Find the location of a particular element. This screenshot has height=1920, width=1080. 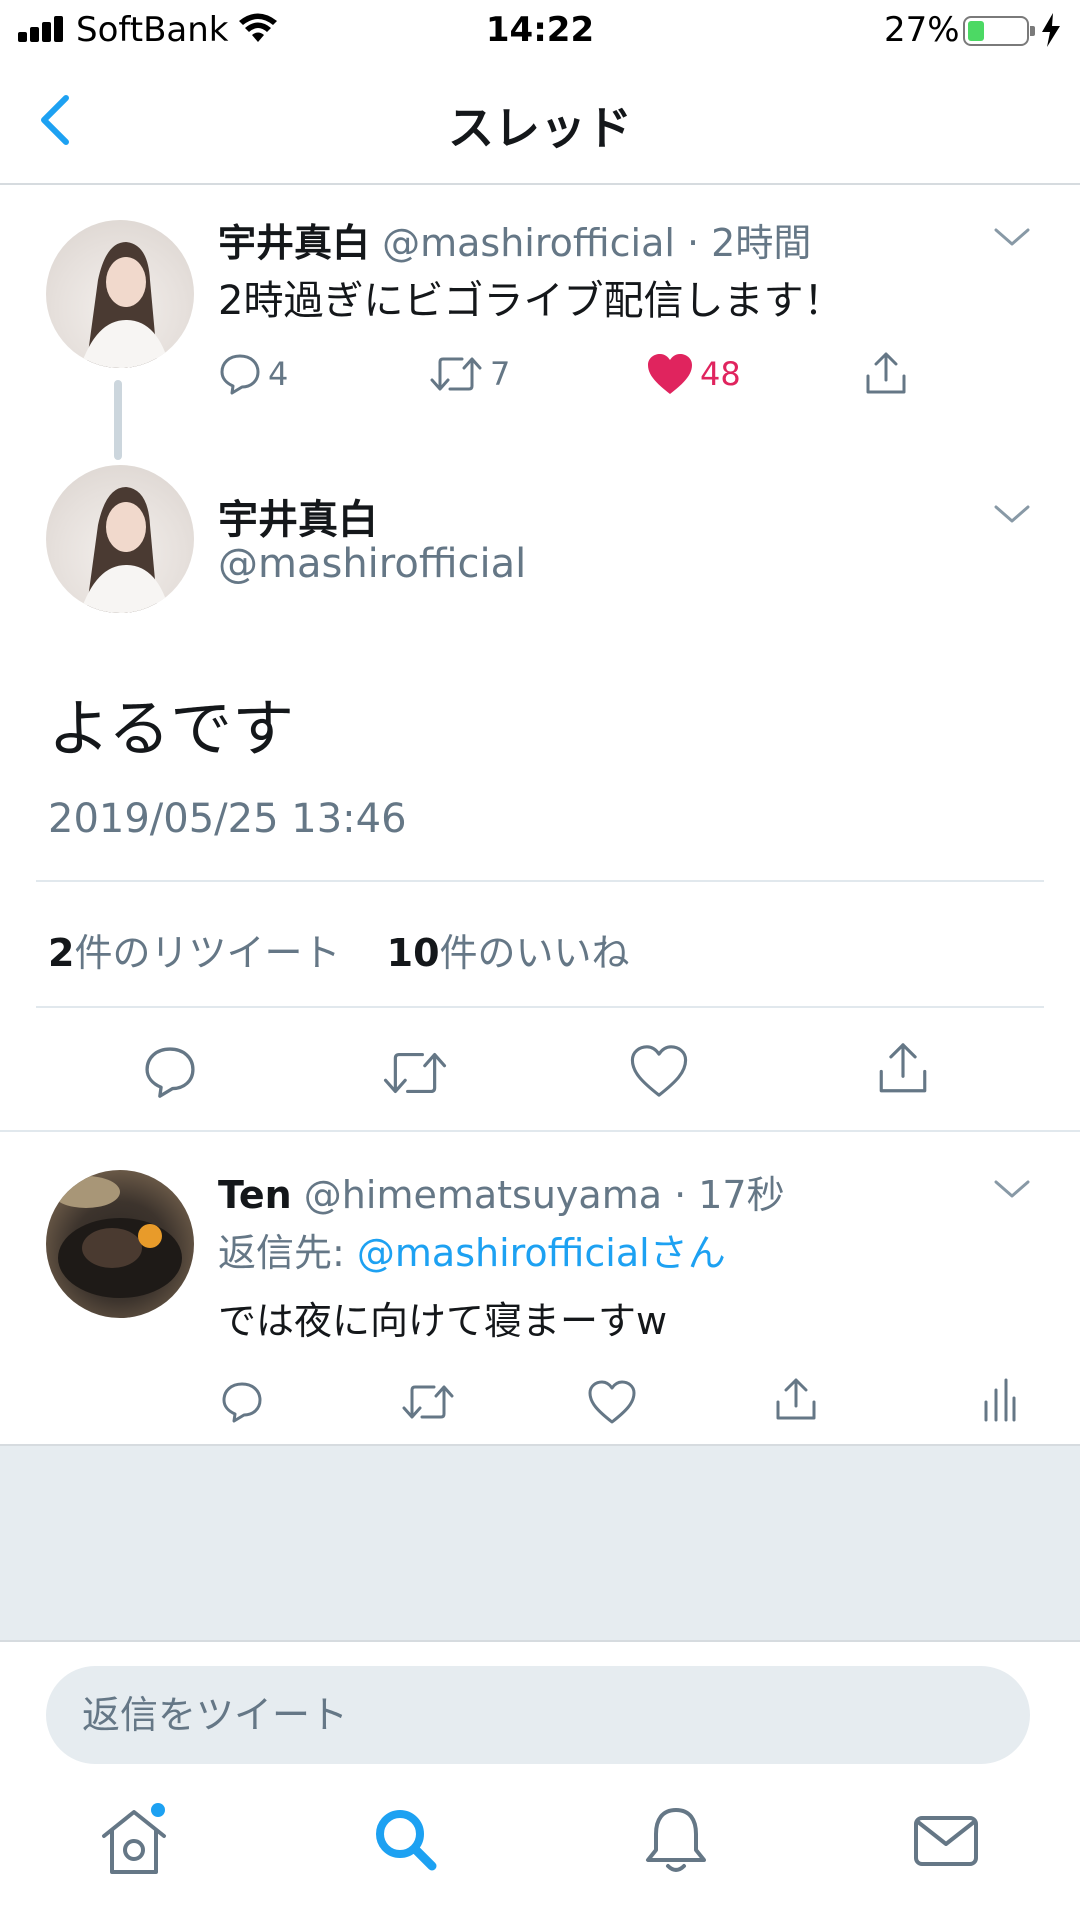

nav-header: スレッド is located at coordinates (540, 122).